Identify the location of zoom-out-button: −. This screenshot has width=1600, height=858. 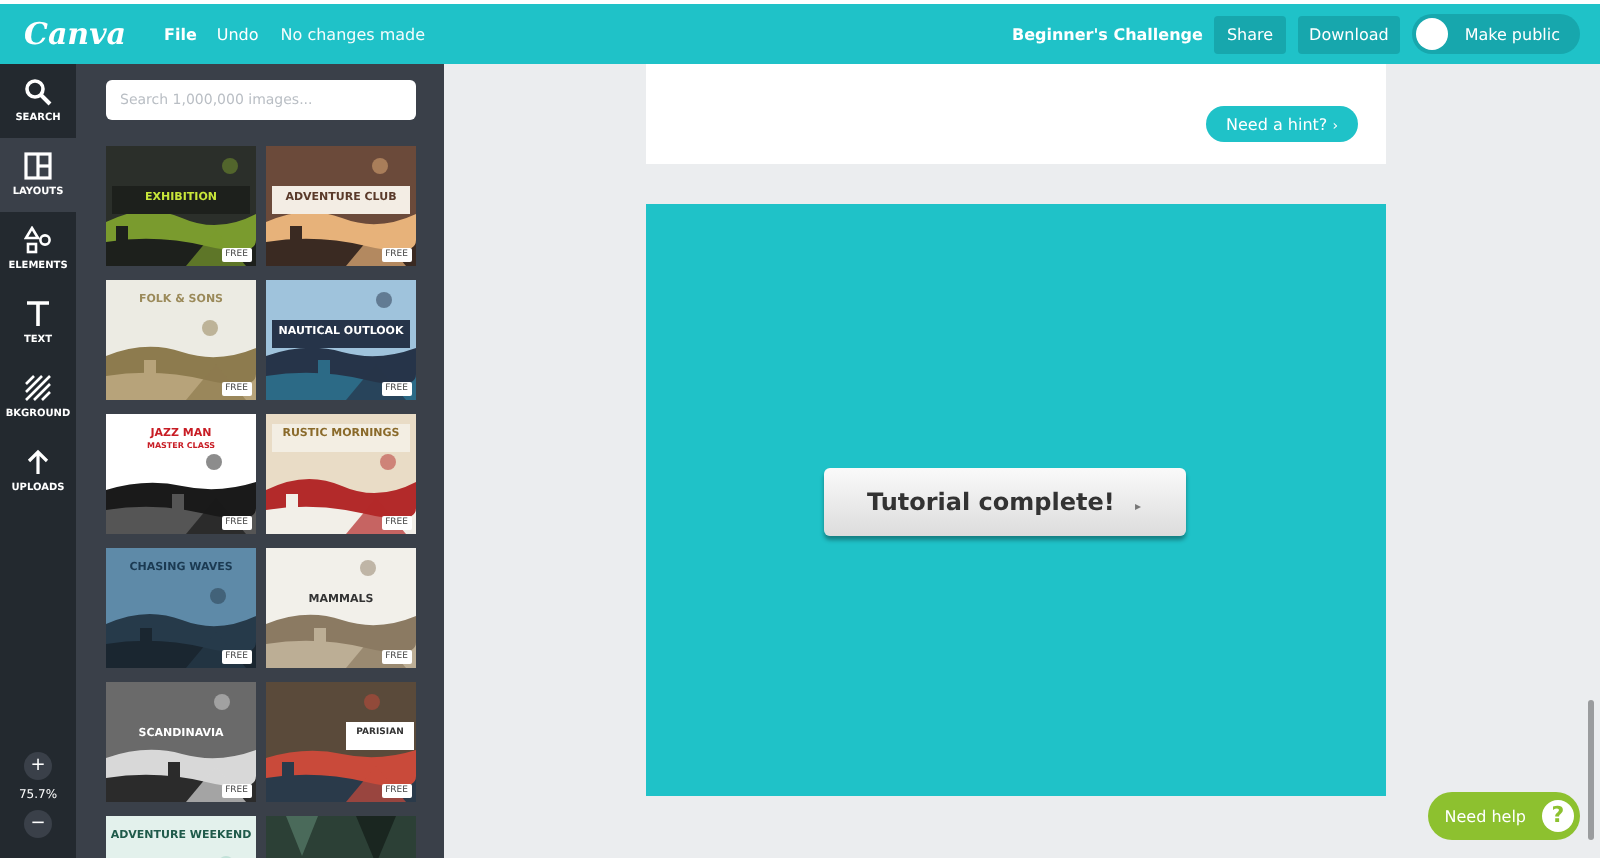
(38, 824).